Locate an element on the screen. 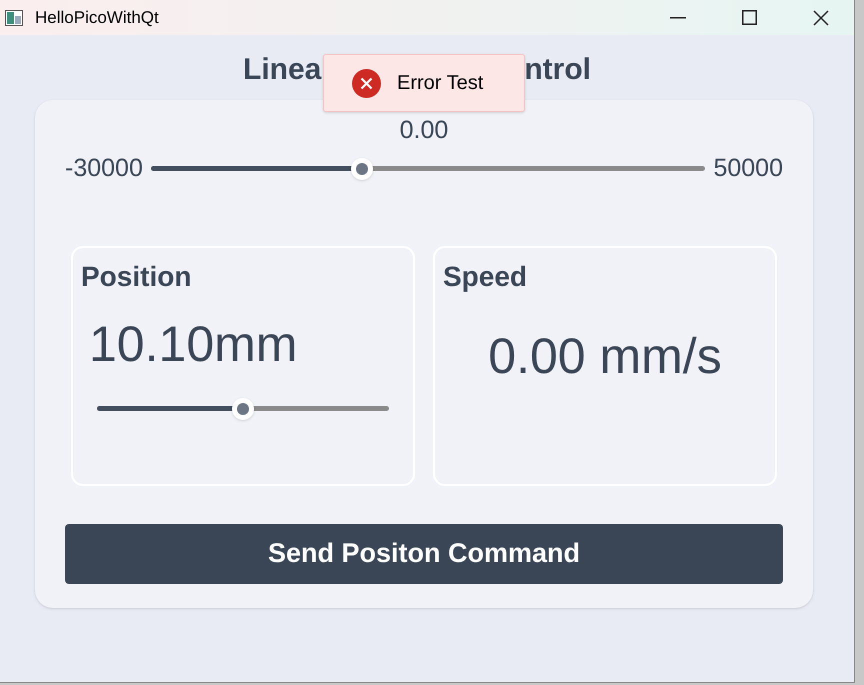 This screenshot has width=864, height=685. app-icon is located at coordinates (14, 18).